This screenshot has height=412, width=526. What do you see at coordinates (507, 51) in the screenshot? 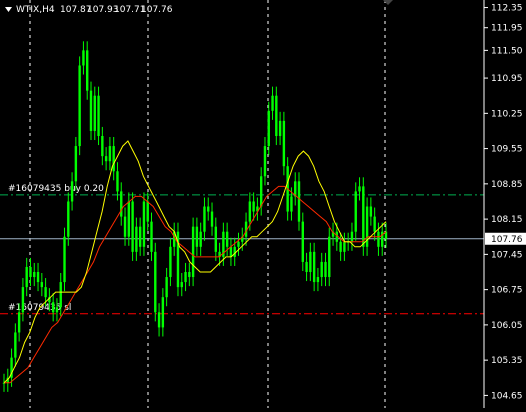
I see `tick-label: 111.50` at bounding box center [507, 51].